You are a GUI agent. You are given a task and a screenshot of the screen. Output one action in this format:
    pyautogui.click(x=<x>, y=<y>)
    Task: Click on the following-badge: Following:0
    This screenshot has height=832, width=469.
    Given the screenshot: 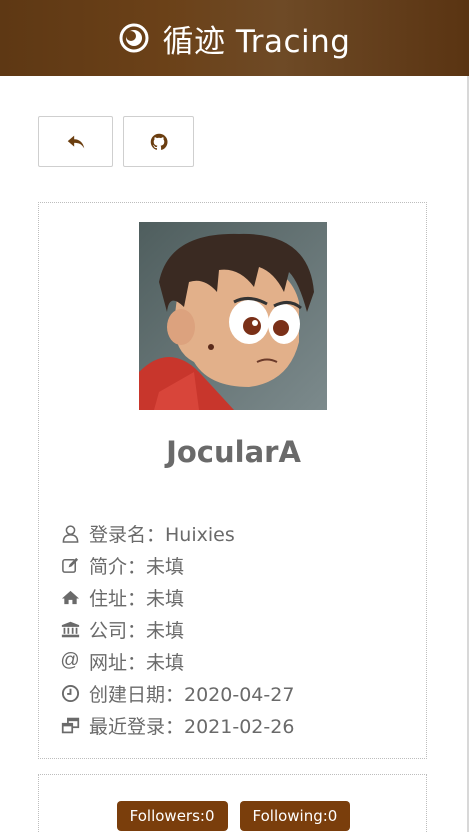 What is the action you would take?
    pyautogui.click(x=295, y=816)
    